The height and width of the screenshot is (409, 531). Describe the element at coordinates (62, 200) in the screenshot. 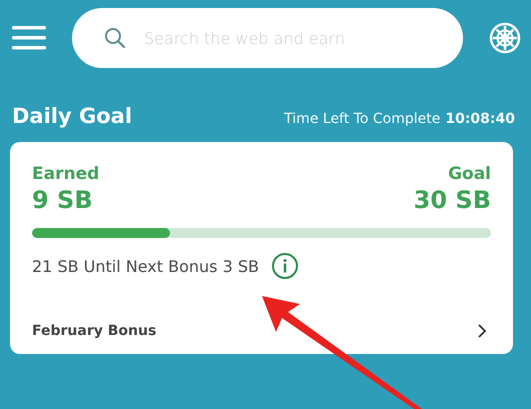

I see `earned-amount: 9 SB` at that location.